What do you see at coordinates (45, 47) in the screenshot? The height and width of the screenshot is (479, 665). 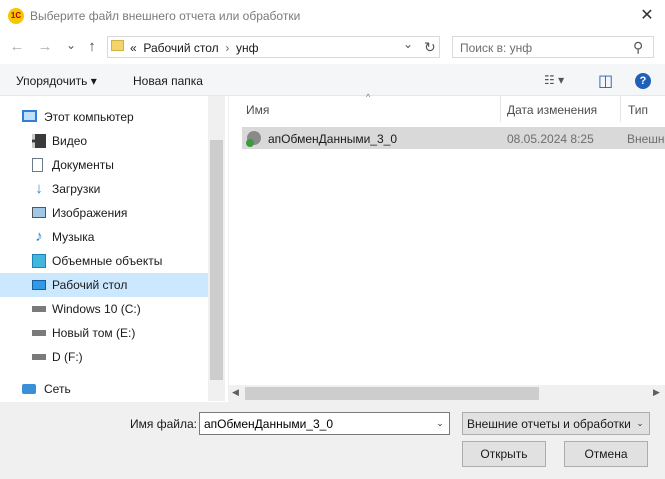 I see `forward-button: →` at bounding box center [45, 47].